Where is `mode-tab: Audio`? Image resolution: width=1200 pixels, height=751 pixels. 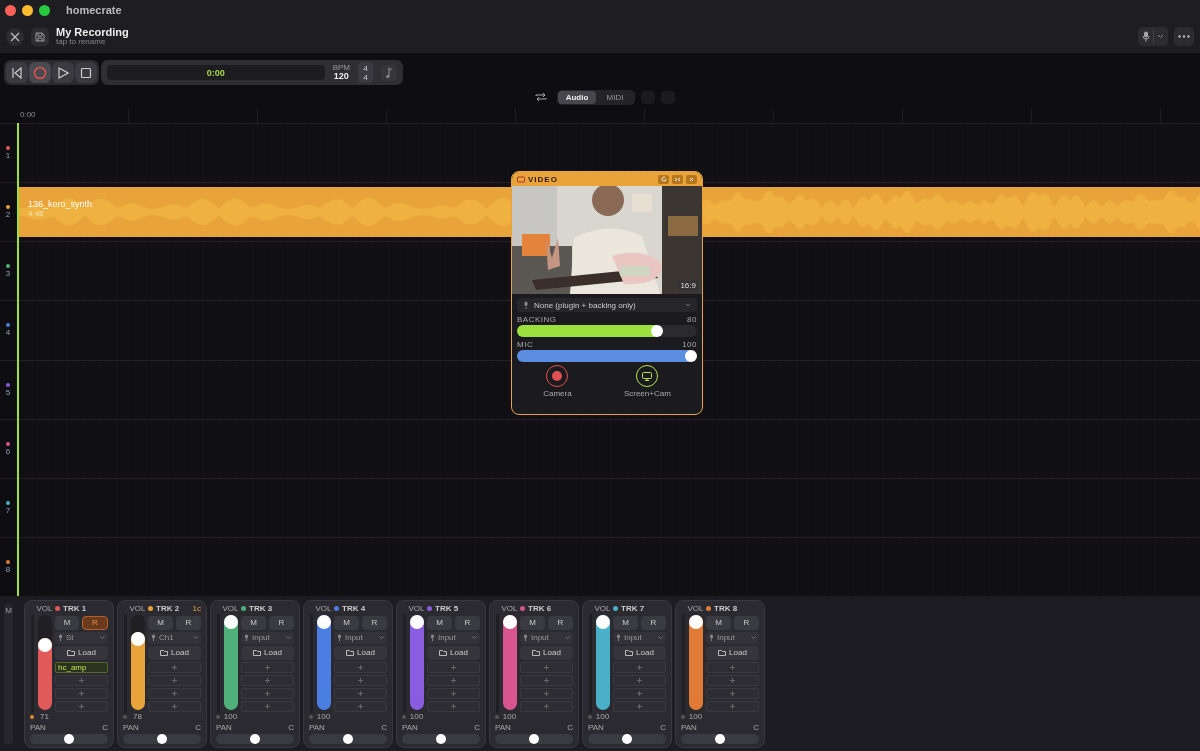 mode-tab: Audio is located at coordinates (577, 97).